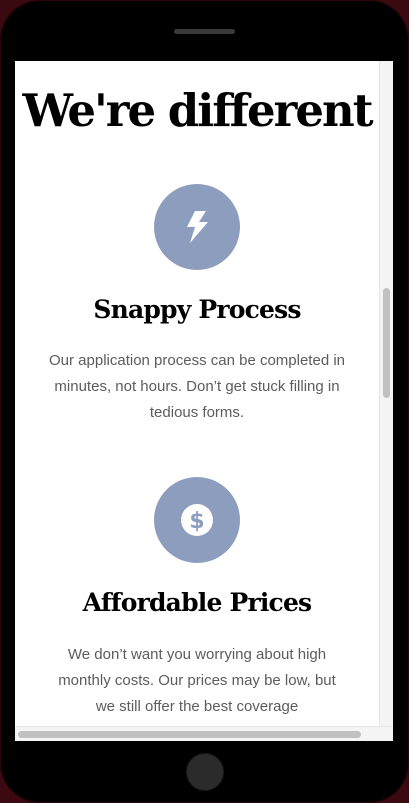 Image resolution: width=409 pixels, height=803 pixels. What do you see at coordinates (197, 602) in the screenshot?
I see `feature-title-affordable-prices: Affordable Prices` at bounding box center [197, 602].